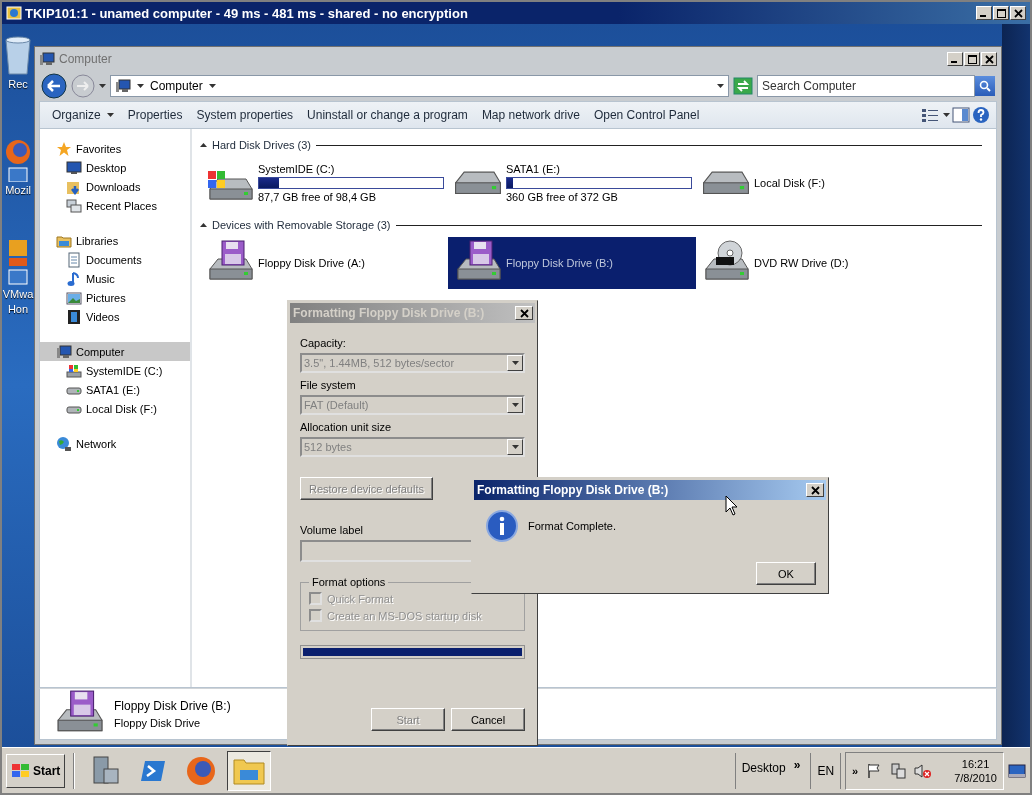 The width and height of the screenshot is (1032, 795). Describe the element at coordinates (855, 770) in the screenshot. I see `show-hidden-icons-button: »` at that location.